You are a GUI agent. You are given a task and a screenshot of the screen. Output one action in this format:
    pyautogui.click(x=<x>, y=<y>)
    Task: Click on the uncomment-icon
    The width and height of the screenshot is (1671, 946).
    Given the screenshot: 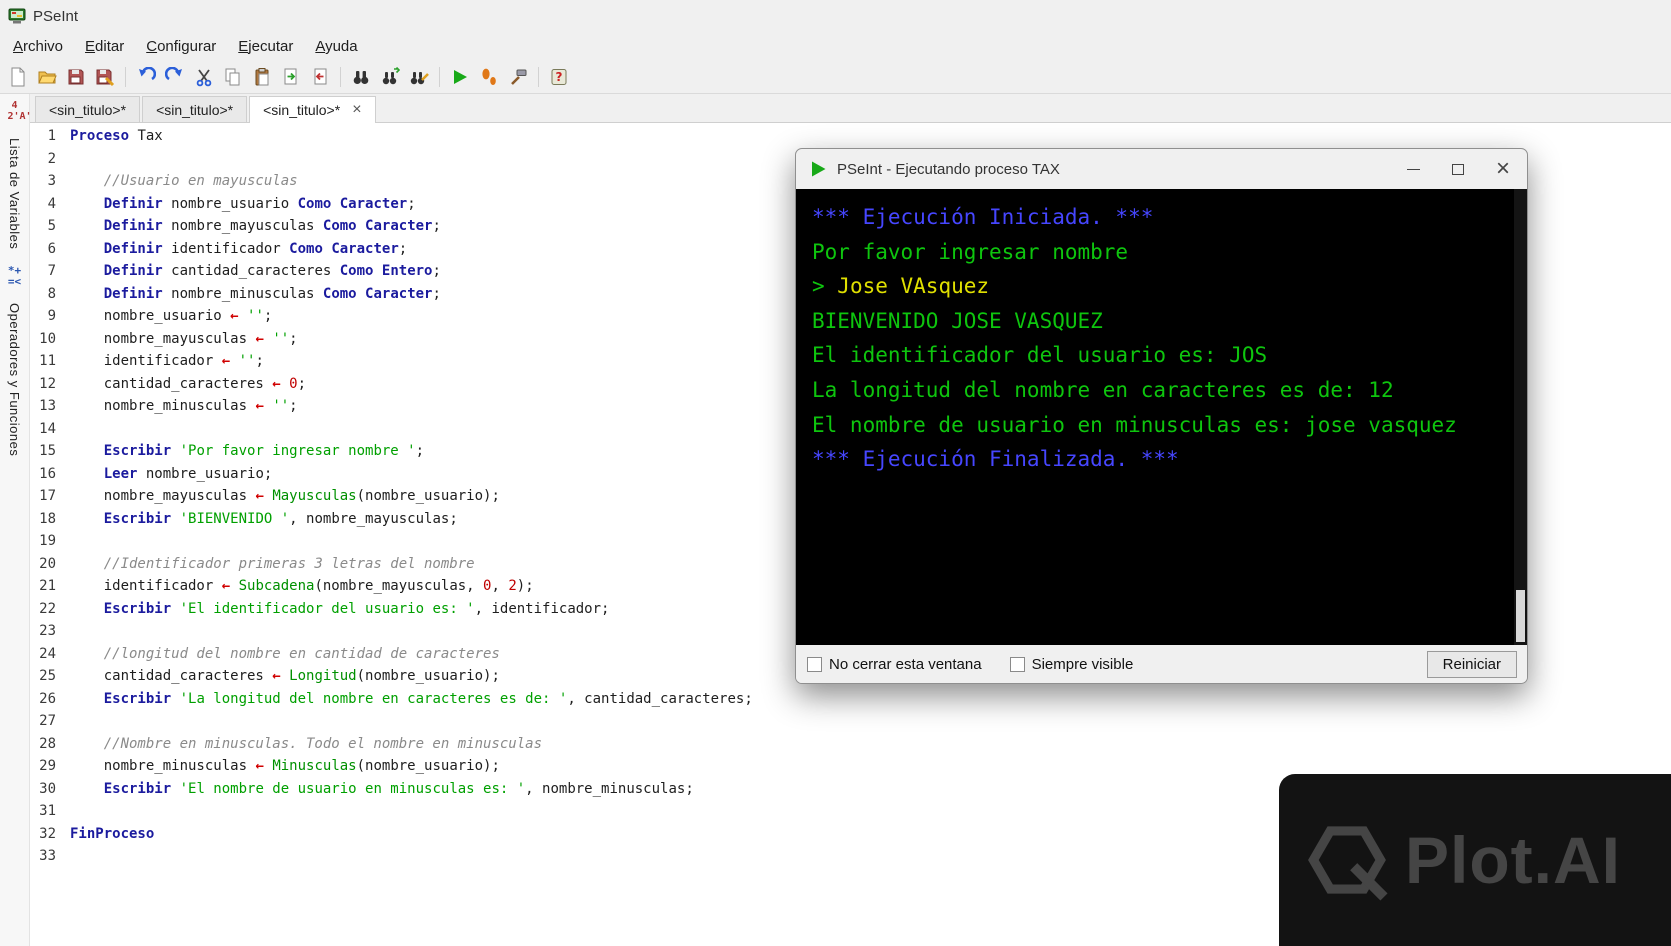 What is the action you would take?
    pyautogui.click(x=320, y=77)
    